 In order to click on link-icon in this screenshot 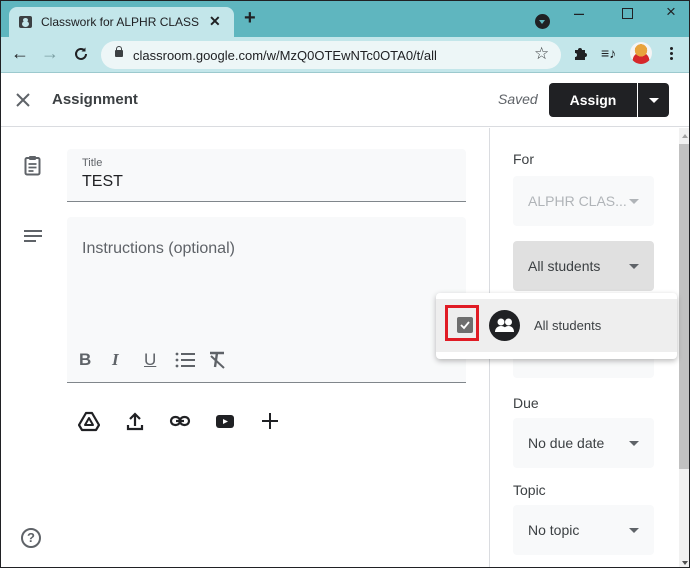, I will do `click(180, 421)`.